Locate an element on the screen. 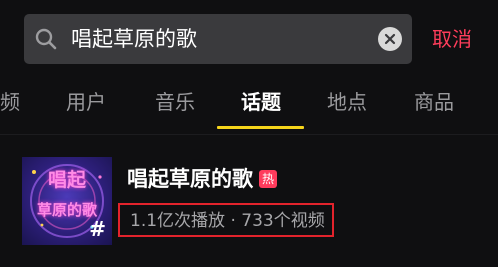  active-tab-indicator is located at coordinates (260, 127).